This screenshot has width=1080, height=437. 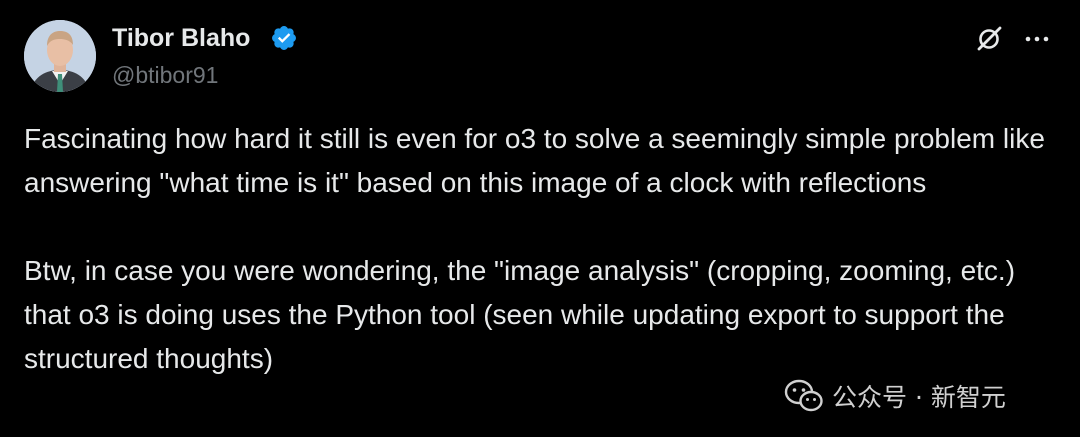 I want to click on avatar-portrait-image, so click(x=60, y=56).